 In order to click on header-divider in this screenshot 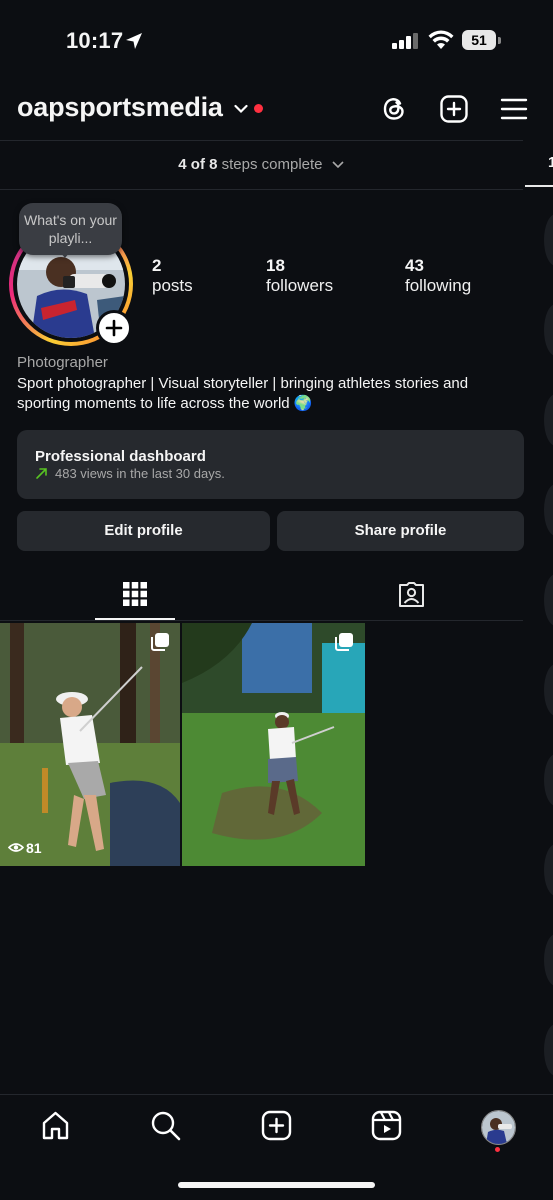, I will do `click(261, 140)`.